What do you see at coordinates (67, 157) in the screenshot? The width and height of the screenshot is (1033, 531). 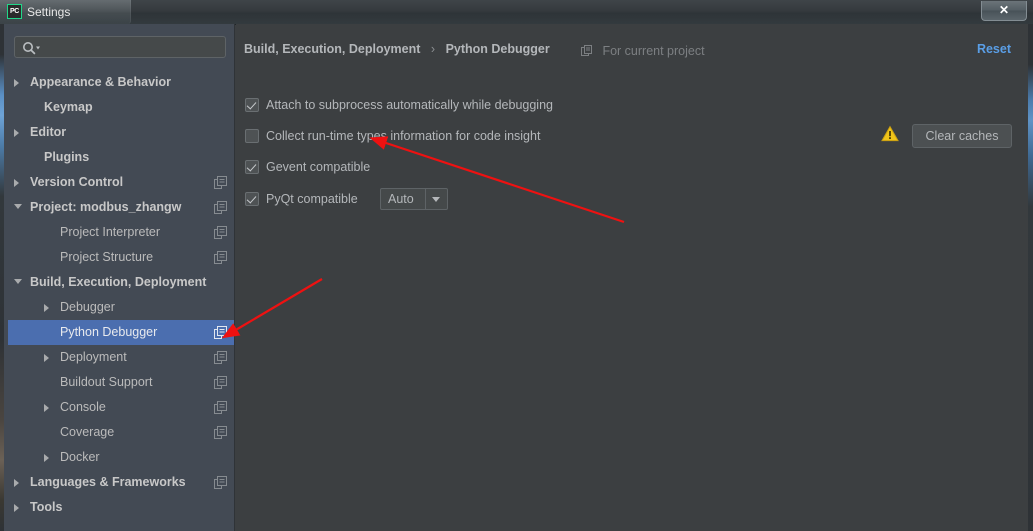 I see `sidebar-item-label: Plugins` at bounding box center [67, 157].